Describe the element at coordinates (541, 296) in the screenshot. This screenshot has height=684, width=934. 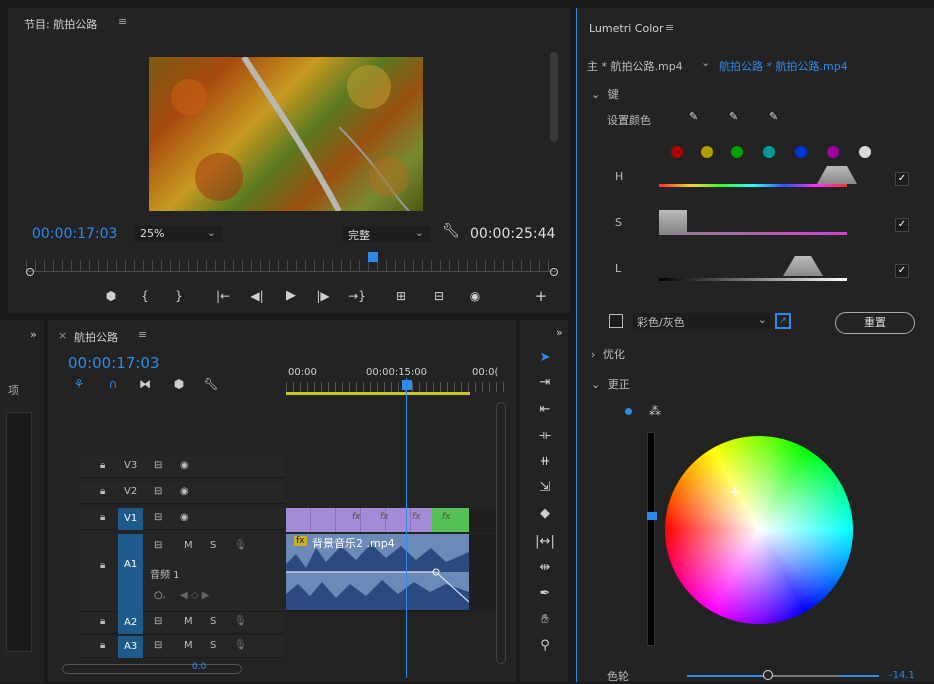
I see `plus-icon: +` at that location.